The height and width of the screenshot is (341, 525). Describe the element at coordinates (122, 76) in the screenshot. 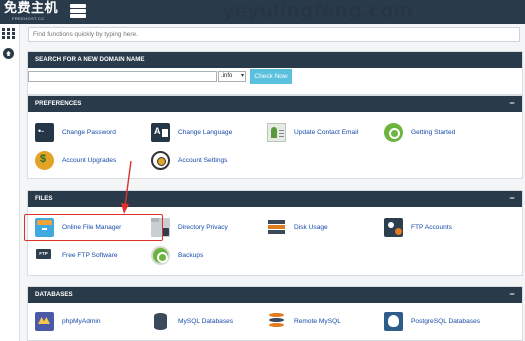

I see `domain-input` at that location.